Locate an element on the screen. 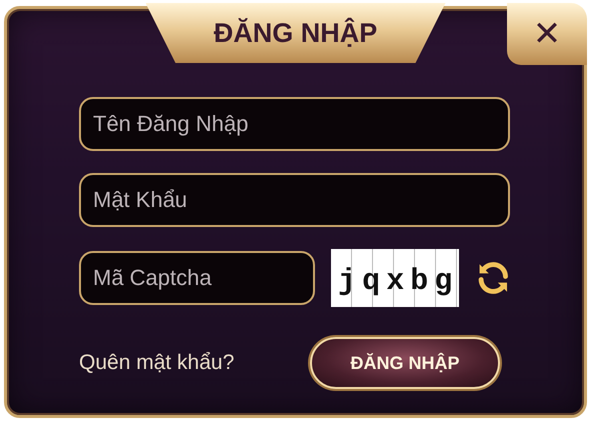  input-field: Mật Khẩu is located at coordinates (294, 200).